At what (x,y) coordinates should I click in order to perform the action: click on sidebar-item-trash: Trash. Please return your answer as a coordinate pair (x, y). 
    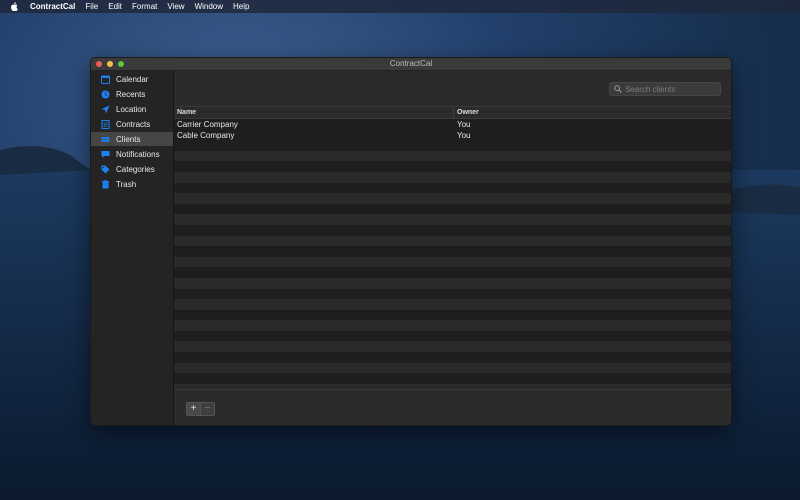
    Looking at the image, I should click on (132, 184).